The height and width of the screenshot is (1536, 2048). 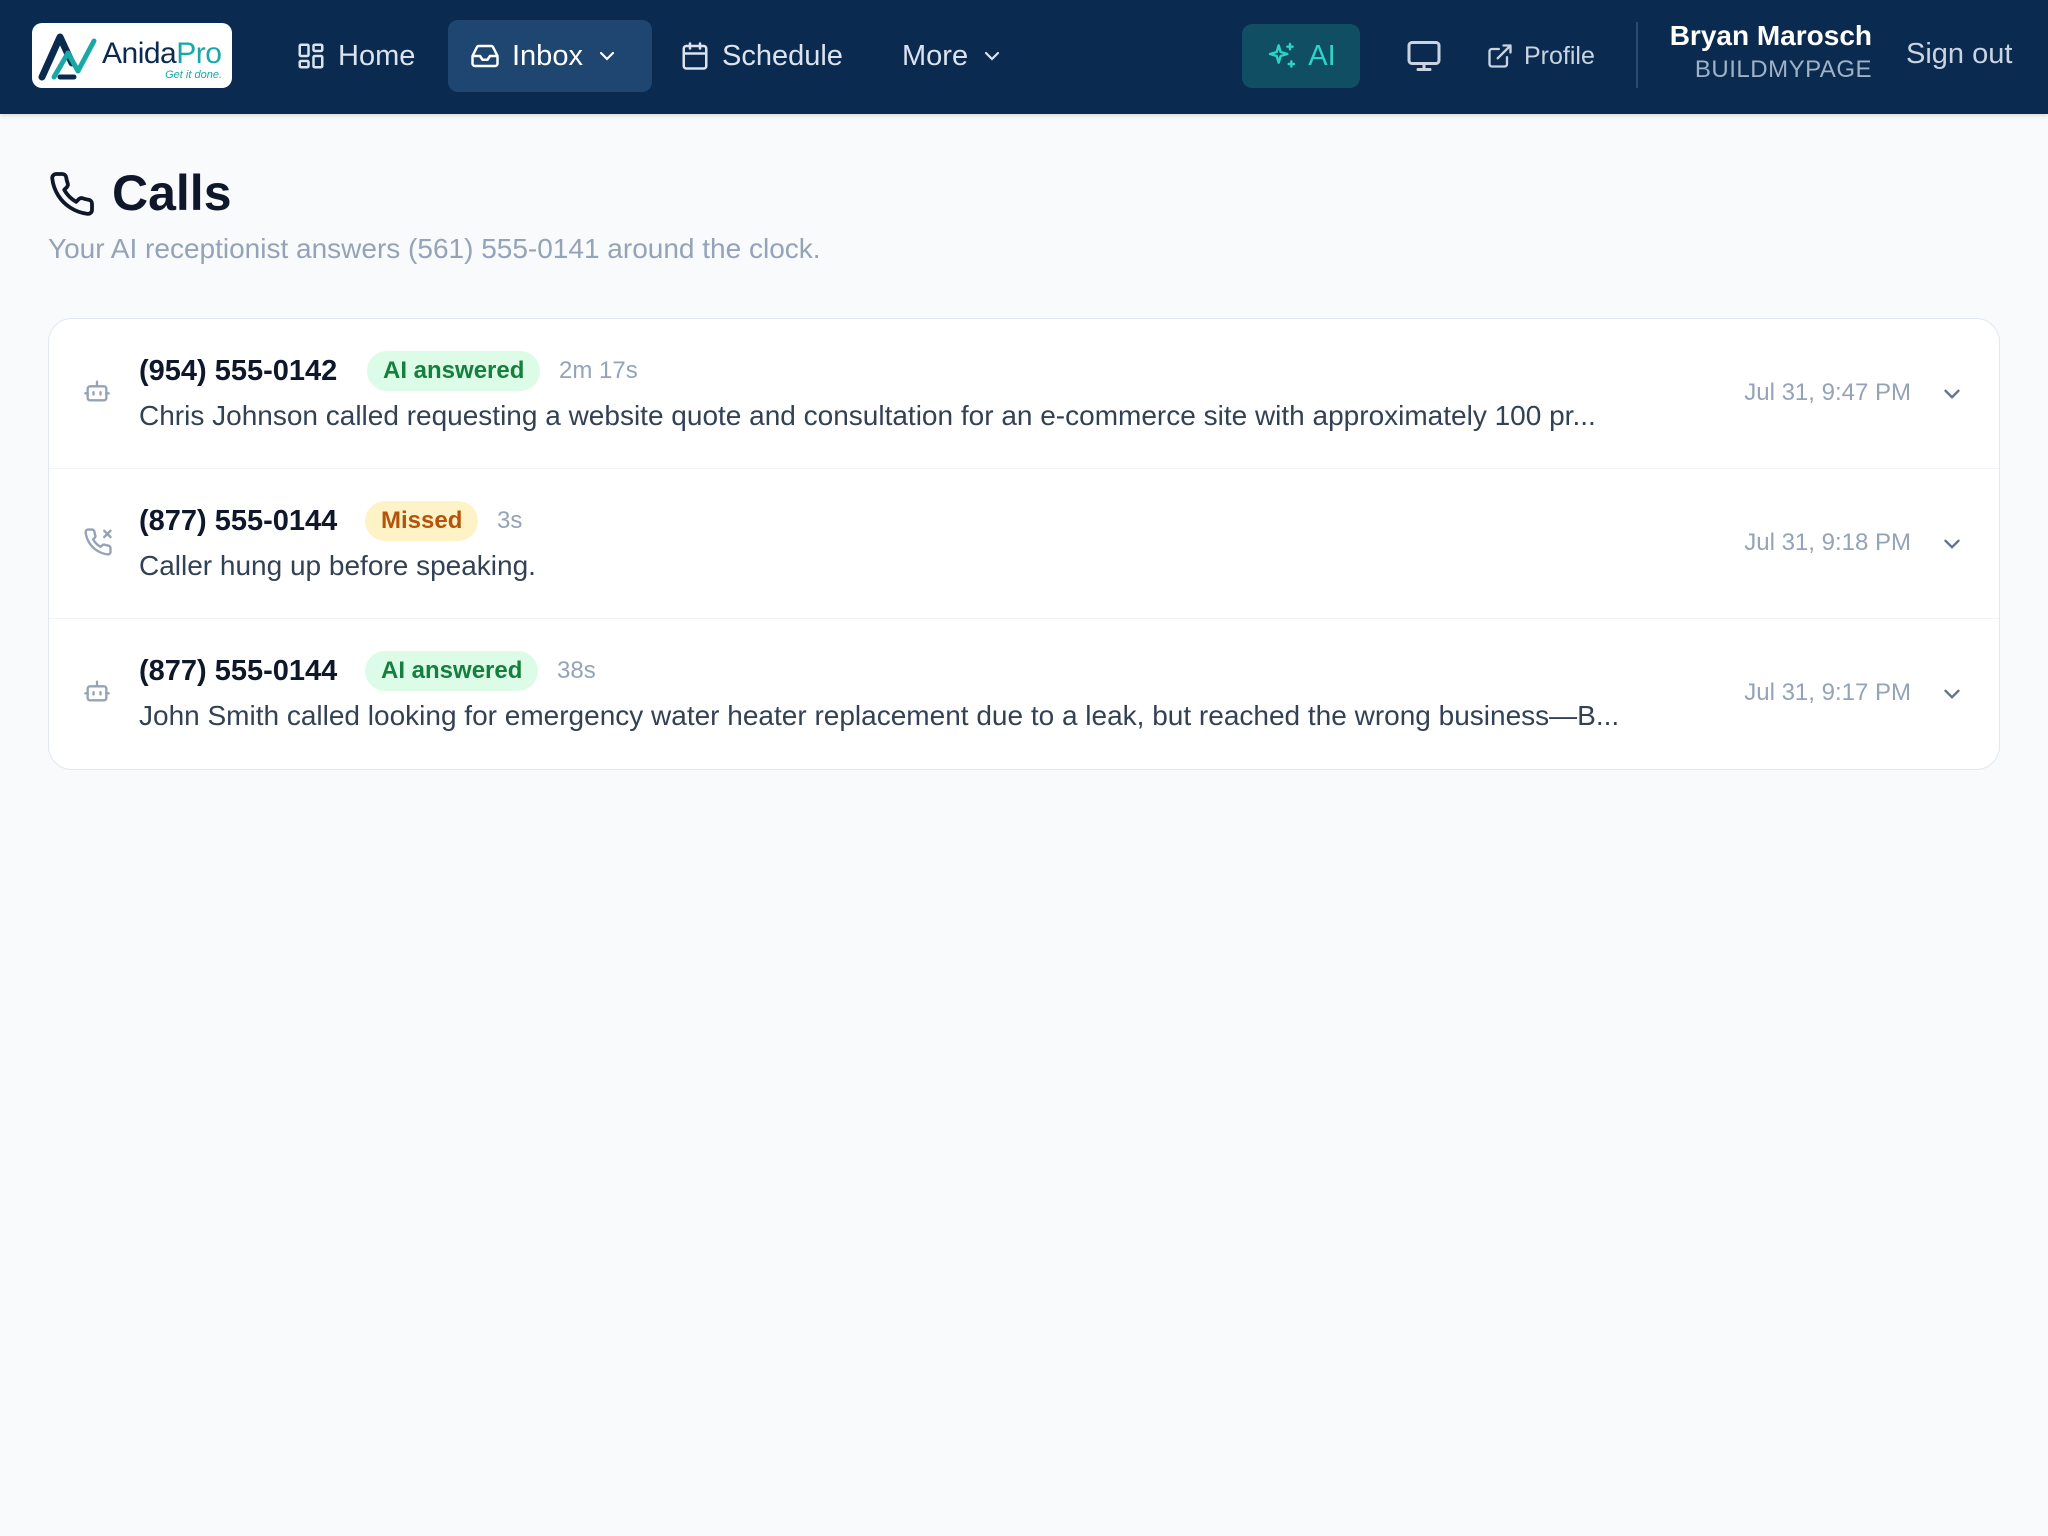 I want to click on phone-missed-icon, so click(x=98, y=544).